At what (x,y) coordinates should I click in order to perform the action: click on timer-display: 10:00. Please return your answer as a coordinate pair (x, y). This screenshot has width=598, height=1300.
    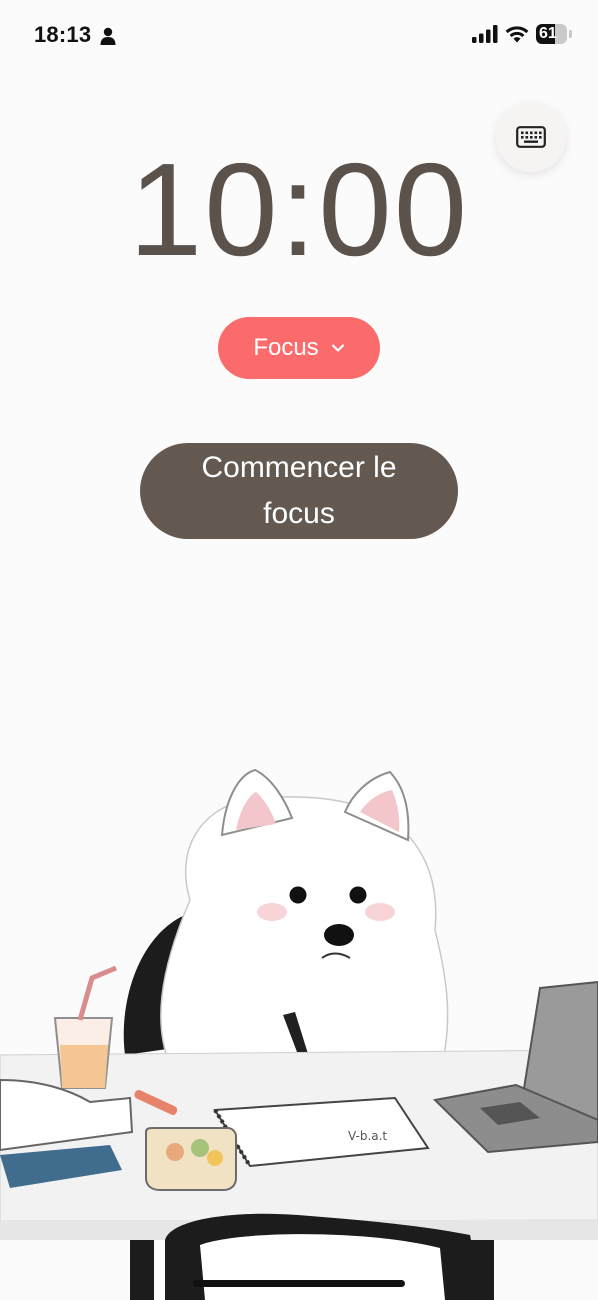
    Looking at the image, I should click on (299, 209).